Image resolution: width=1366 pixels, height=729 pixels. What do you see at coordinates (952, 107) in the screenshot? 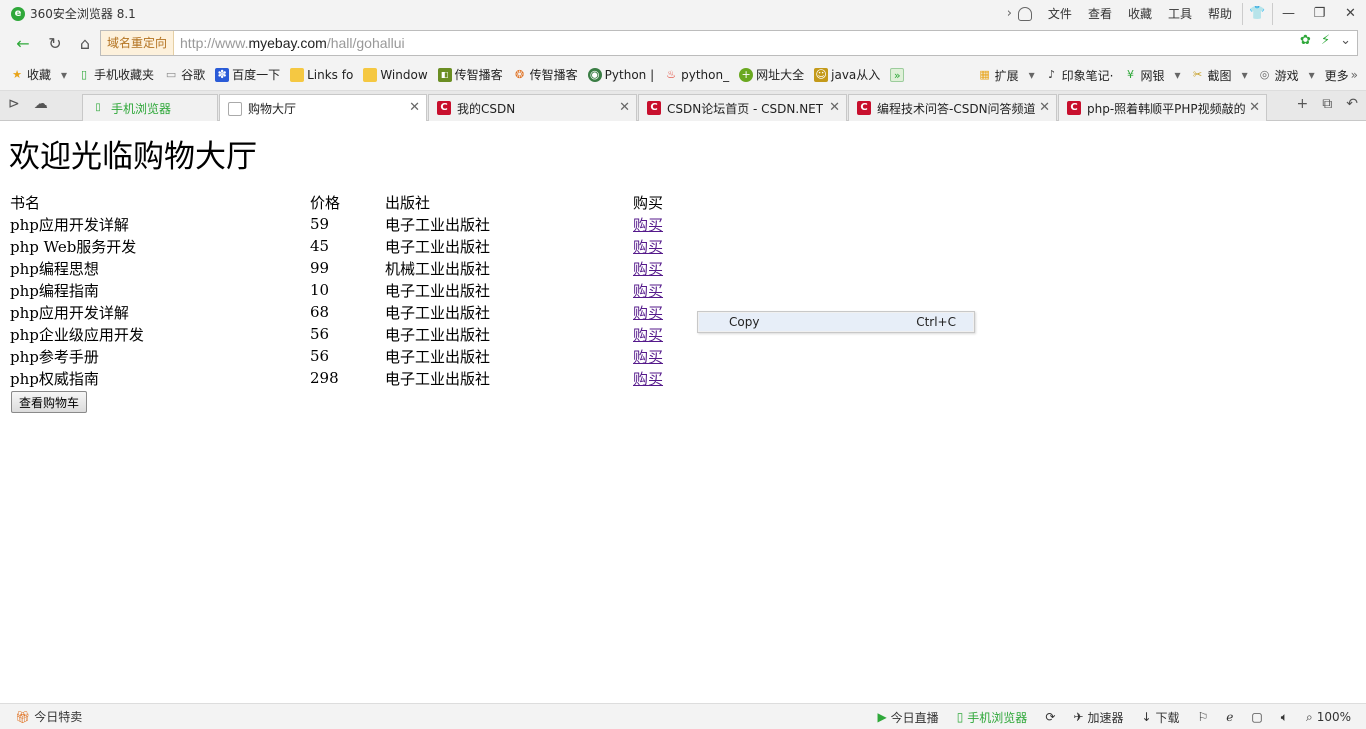
I see `tab-csdn-qa: C 编程技术问答-CSDN问答频道 ✕` at bounding box center [952, 107].